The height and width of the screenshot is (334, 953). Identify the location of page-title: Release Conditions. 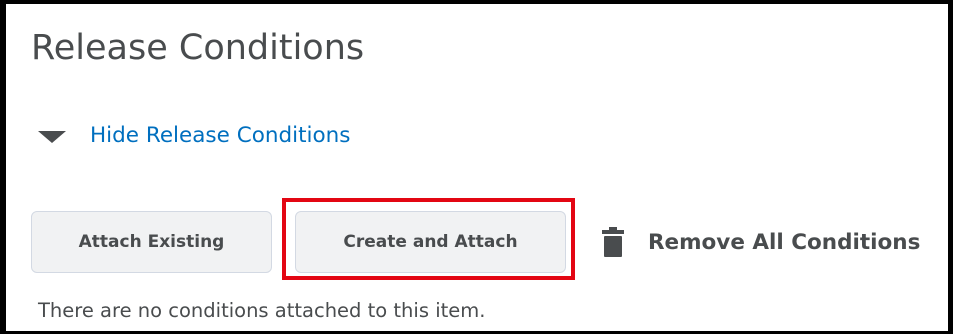
(198, 48).